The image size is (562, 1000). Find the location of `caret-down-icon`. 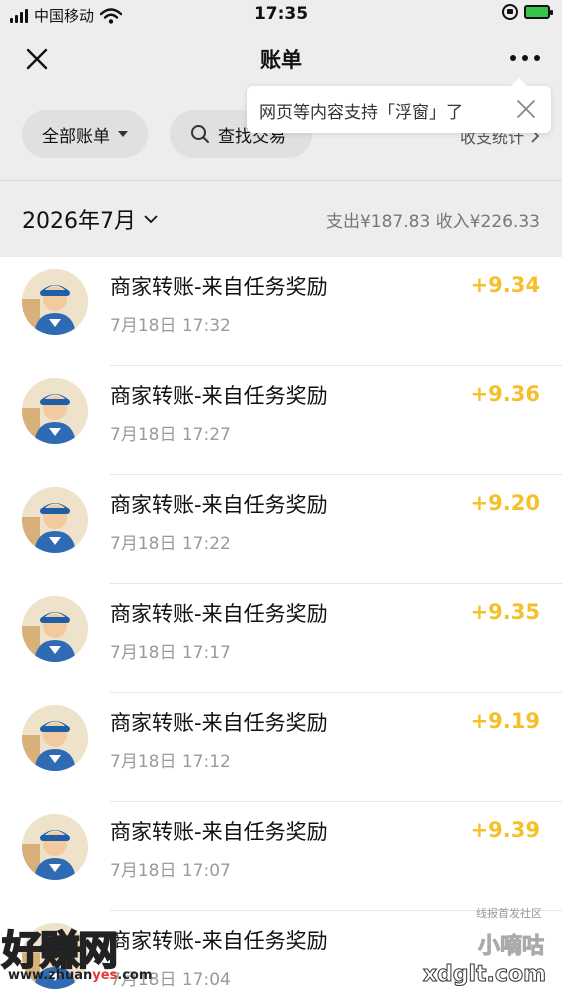

caret-down-icon is located at coordinates (123, 134).